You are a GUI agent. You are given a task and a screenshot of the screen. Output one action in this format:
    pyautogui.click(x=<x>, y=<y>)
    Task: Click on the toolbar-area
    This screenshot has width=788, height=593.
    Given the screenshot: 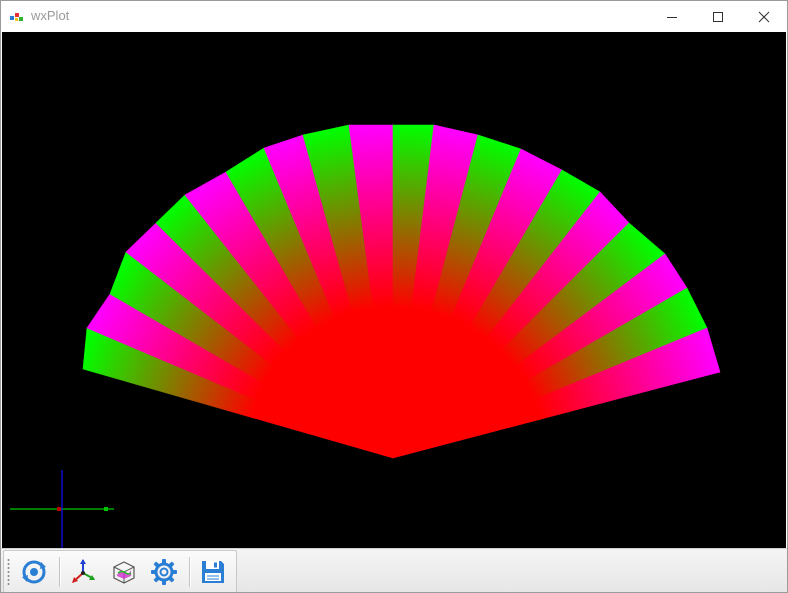 What is the action you would take?
    pyautogui.click(x=394, y=570)
    